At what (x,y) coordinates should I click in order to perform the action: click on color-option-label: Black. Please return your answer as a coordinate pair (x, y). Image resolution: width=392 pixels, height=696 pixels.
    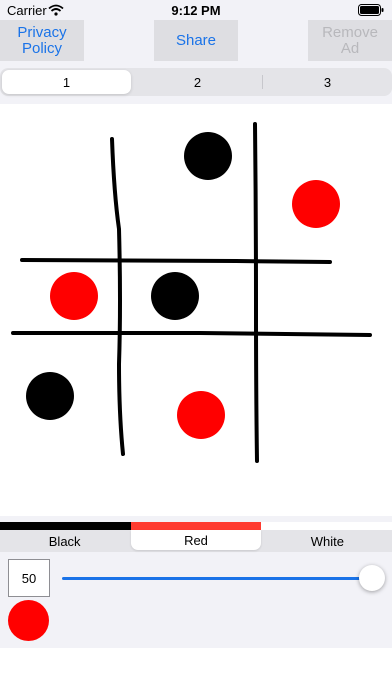
    Looking at the image, I should click on (64, 541).